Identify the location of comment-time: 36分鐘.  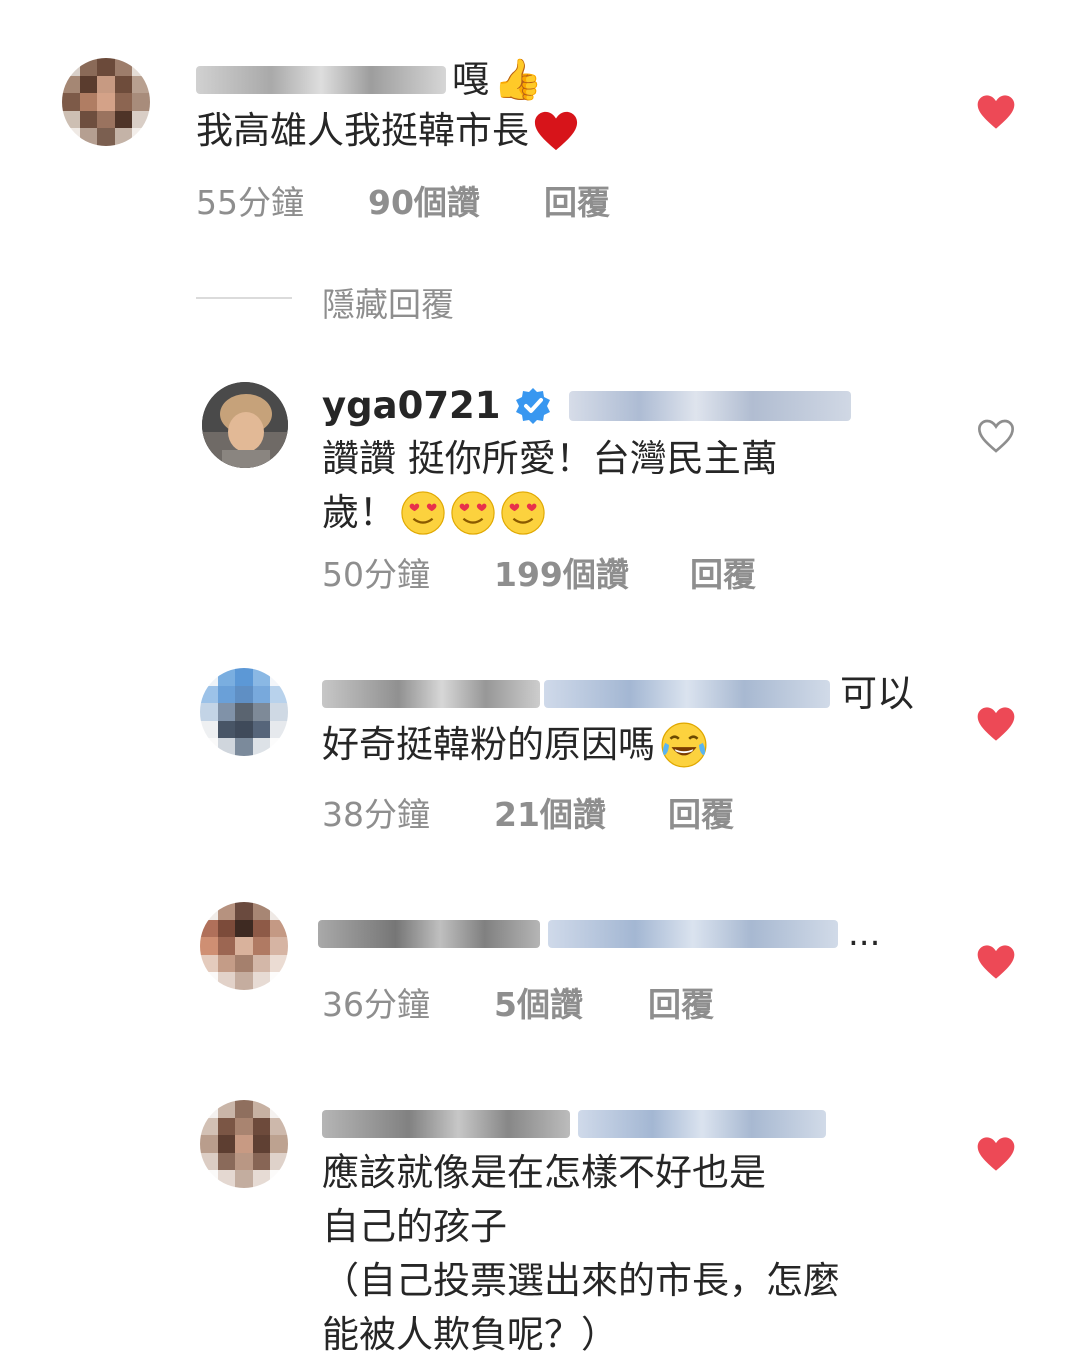
(376, 1004).